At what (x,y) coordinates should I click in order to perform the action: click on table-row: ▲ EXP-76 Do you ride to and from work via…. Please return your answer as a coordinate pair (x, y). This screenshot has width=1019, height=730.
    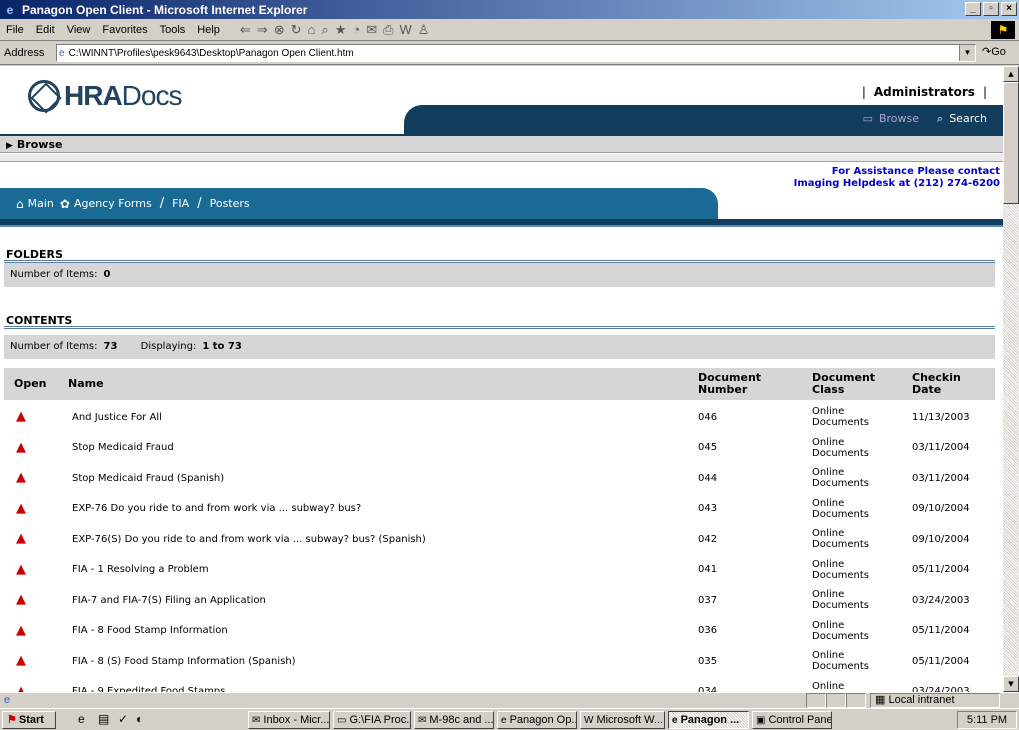
    Looking at the image, I should click on (499, 509).